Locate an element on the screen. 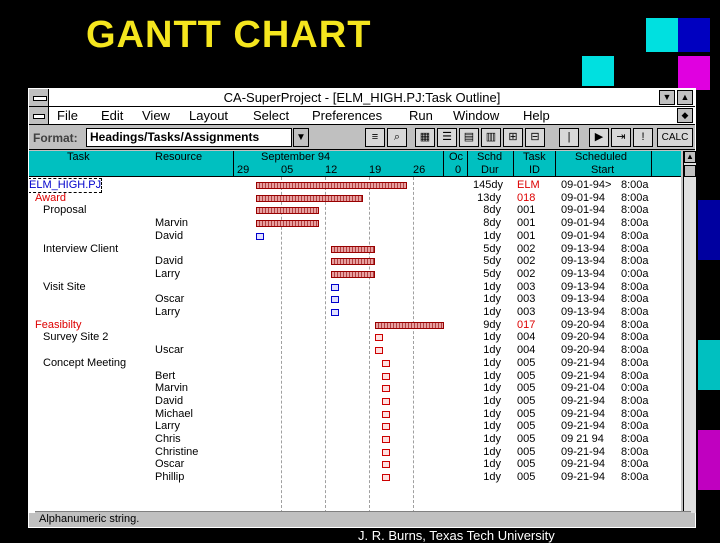 This screenshot has height=543, width=720. table-row: Uscar 1dy 004 09-20-94 8:00a is located at coordinates (355, 350).